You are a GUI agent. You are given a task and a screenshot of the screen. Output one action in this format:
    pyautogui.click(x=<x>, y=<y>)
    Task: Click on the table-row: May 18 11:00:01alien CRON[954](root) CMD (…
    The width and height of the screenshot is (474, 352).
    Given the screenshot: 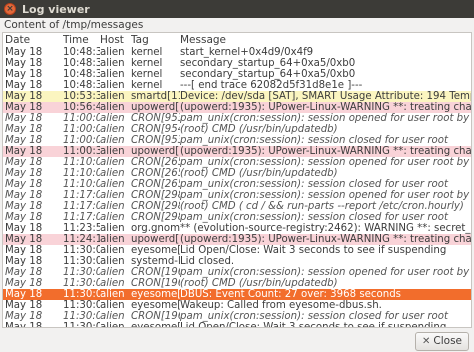 What is the action you would take?
    pyautogui.click(x=237, y=129)
    